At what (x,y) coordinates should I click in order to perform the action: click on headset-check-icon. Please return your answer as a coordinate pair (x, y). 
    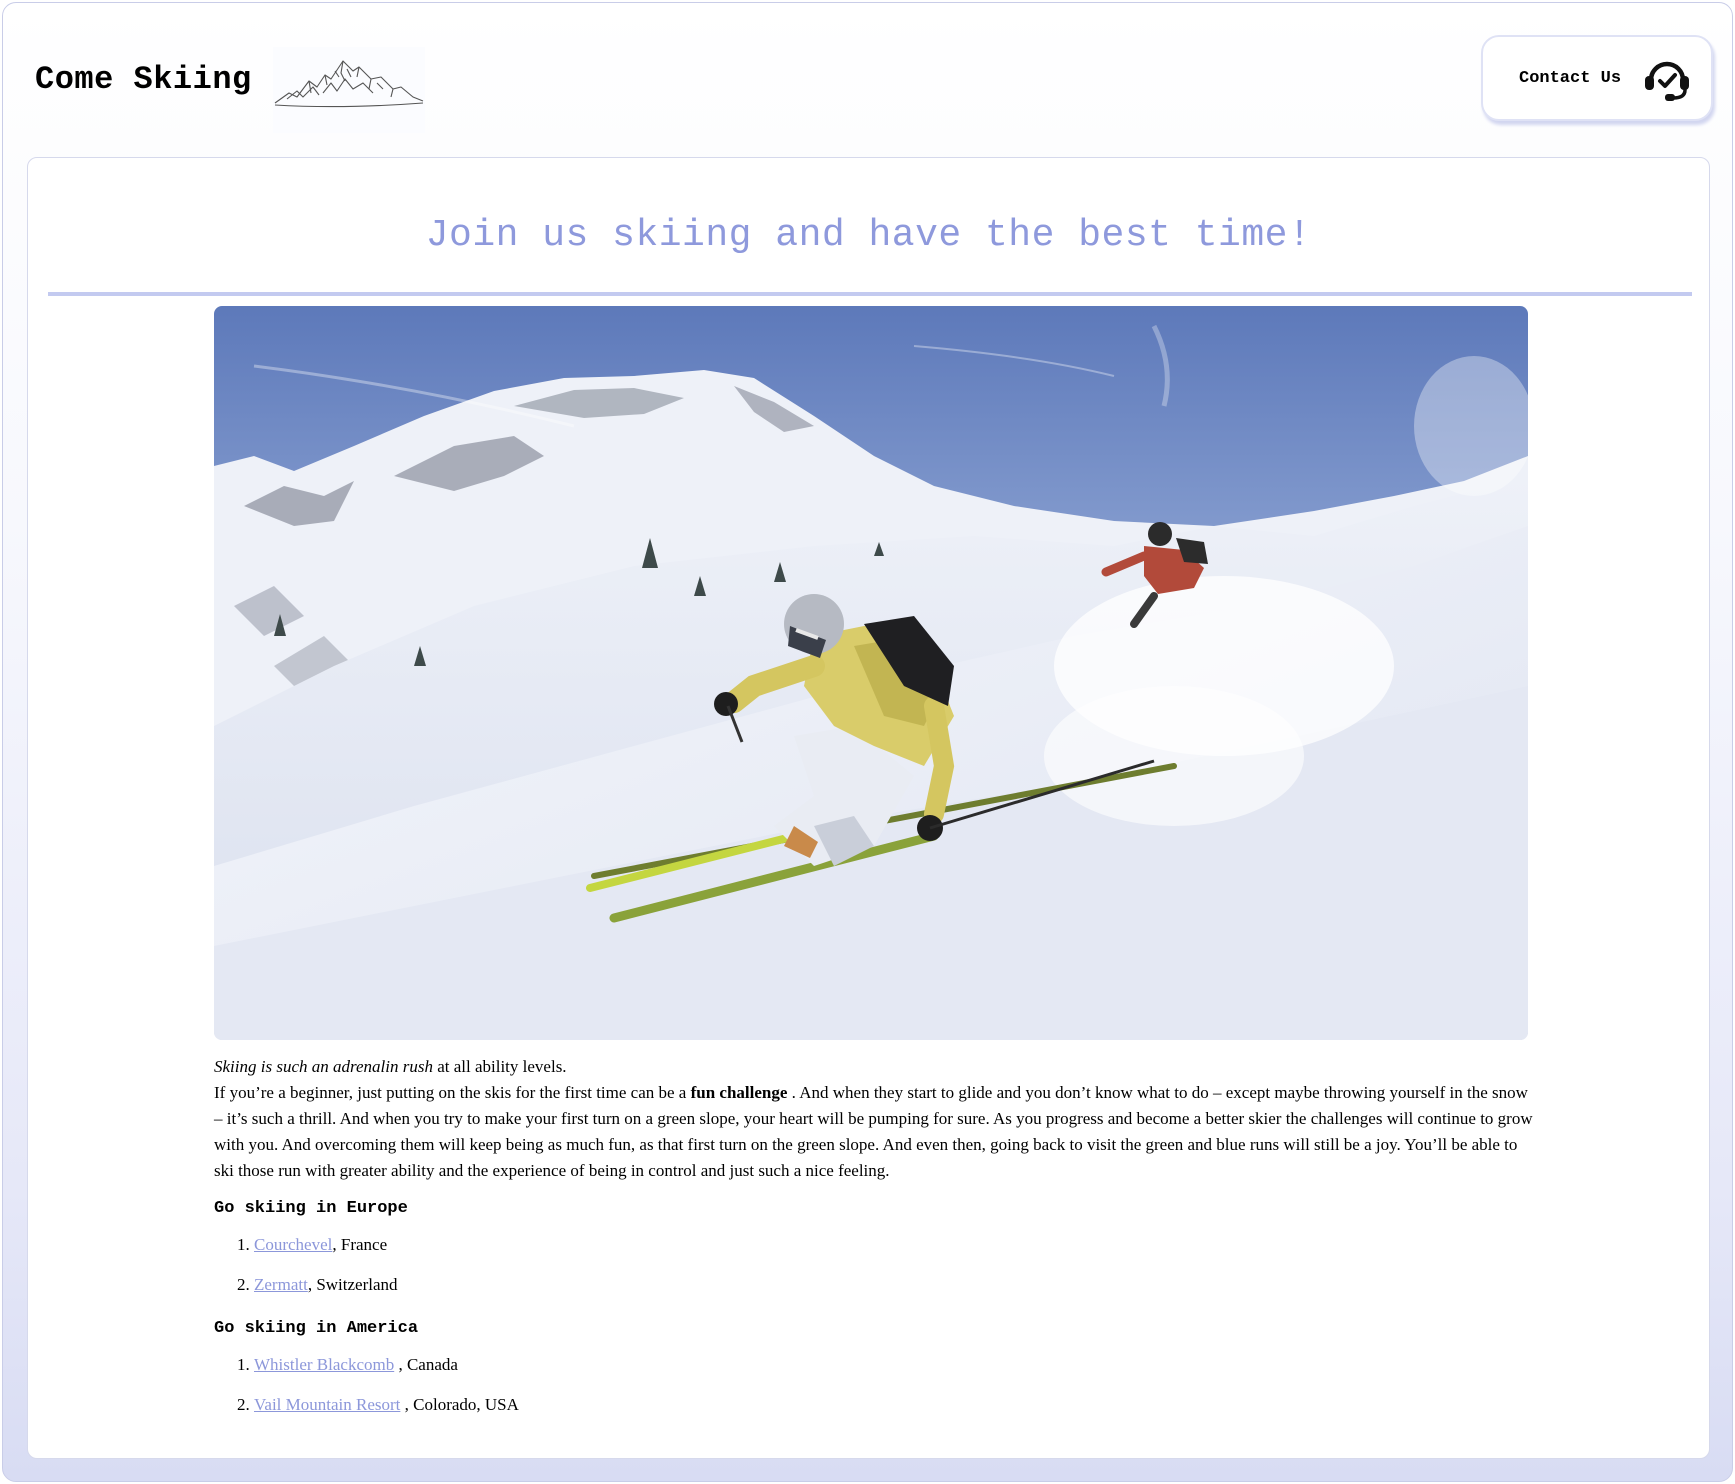
    Looking at the image, I should click on (1667, 78).